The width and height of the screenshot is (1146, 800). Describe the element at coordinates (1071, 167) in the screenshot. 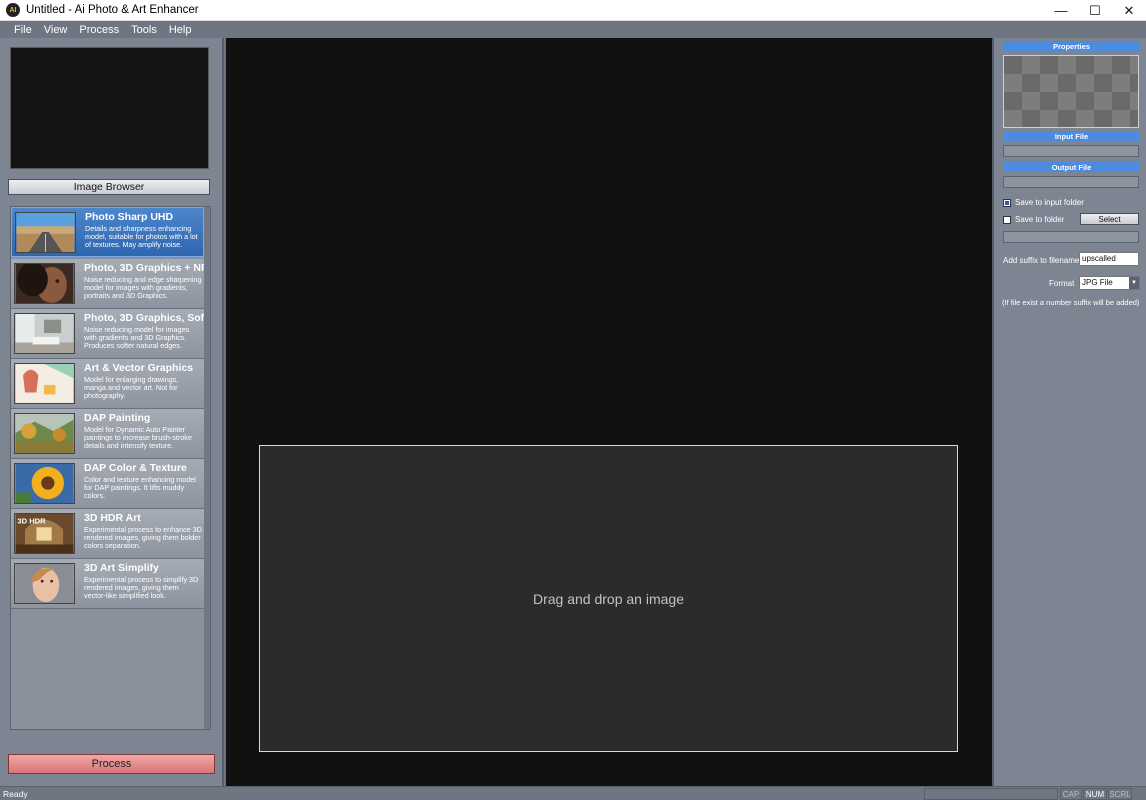

I see `output-file-header: Output File` at that location.